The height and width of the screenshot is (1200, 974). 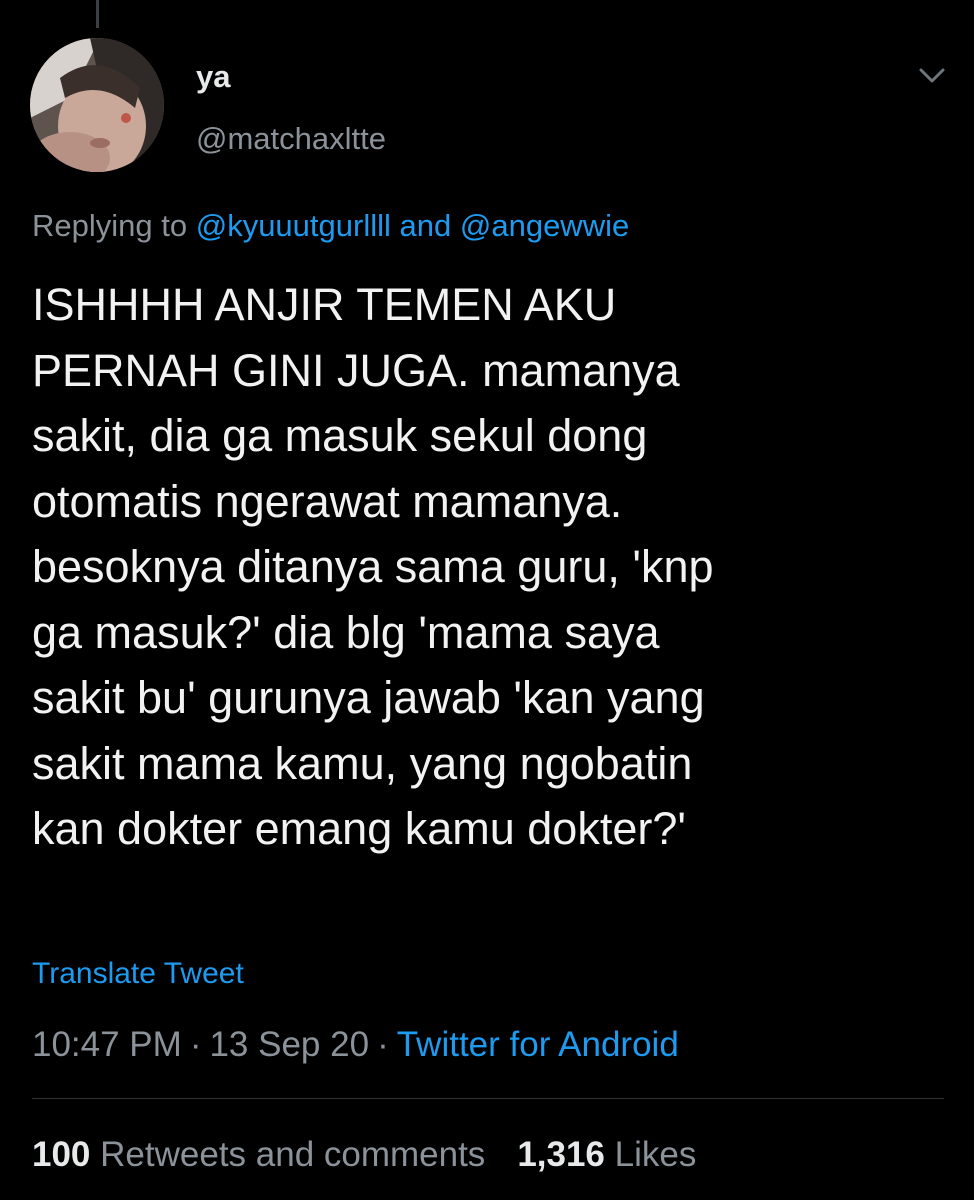 What do you see at coordinates (61, 1154) in the screenshot?
I see `retweets-count: 100` at bounding box center [61, 1154].